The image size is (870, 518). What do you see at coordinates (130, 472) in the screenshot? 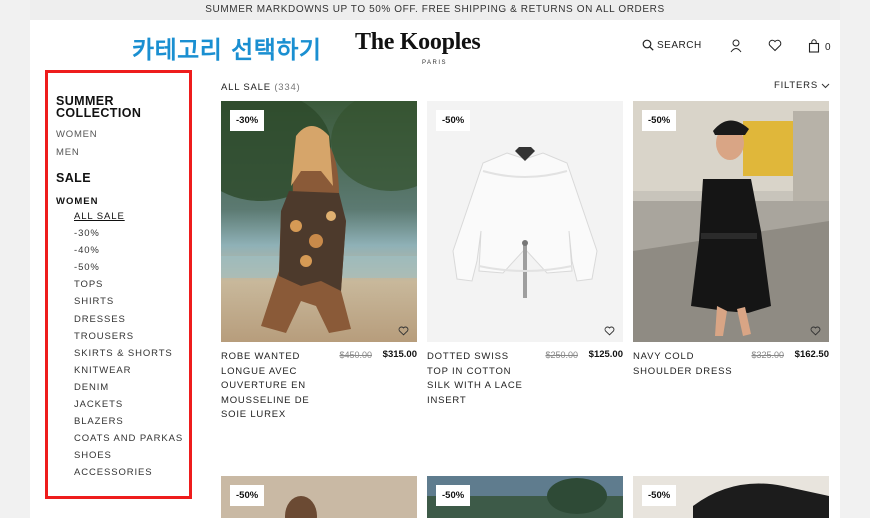
I see `sidebar-item-accessories: ACCESSORIES` at bounding box center [130, 472].